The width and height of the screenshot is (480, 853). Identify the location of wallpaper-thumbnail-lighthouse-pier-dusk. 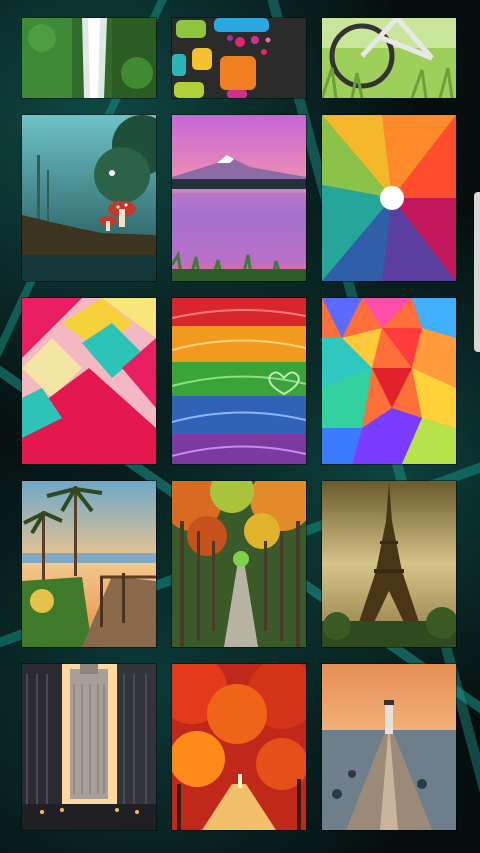
(389, 747).